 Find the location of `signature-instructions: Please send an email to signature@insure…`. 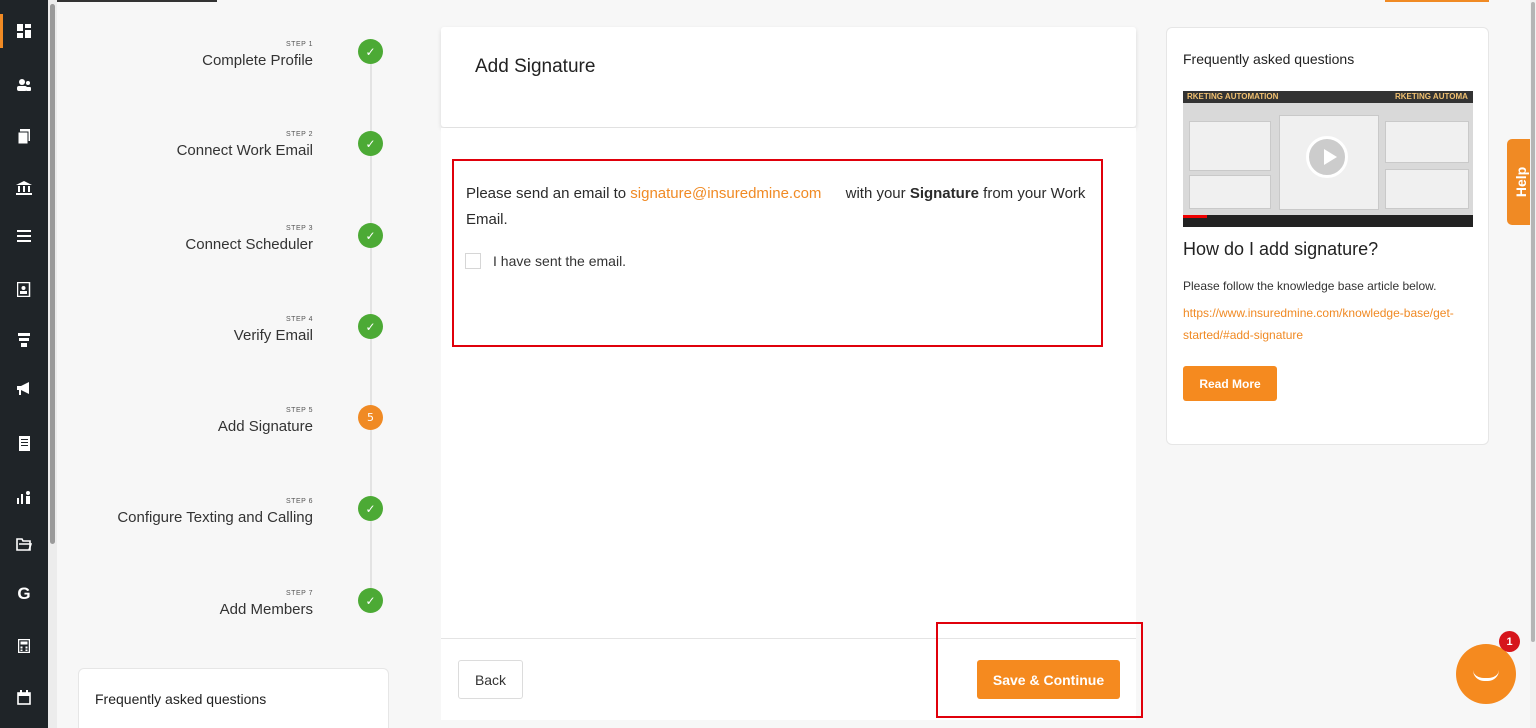

signature-instructions: Please send an email to signature@insure… is located at coordinates (781, 207).